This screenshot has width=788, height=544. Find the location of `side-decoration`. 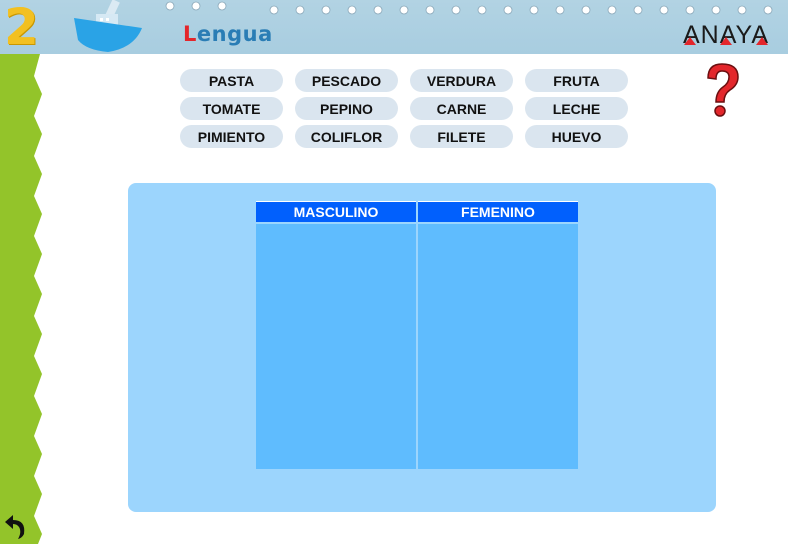

side-decoration is located at coordinates (21, 299).